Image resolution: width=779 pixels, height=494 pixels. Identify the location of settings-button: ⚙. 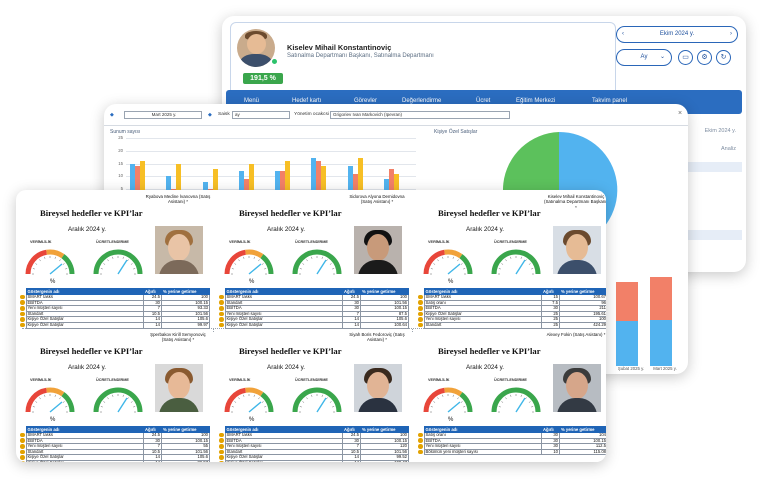
(704, 57).